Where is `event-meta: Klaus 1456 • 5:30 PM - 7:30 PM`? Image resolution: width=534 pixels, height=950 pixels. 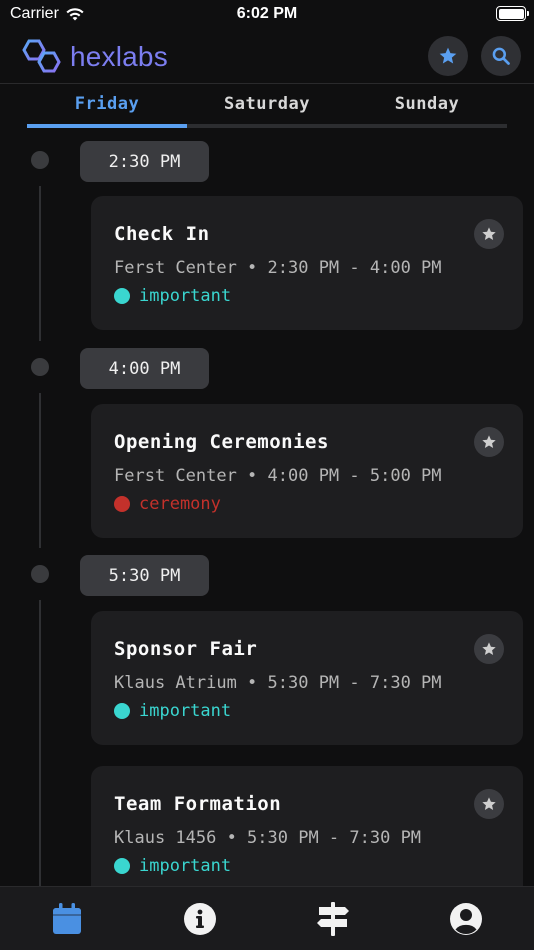 event-meta: Klaus 1456 • 5:30 PM - 7:30 PM is located at coordinates (268, 838).